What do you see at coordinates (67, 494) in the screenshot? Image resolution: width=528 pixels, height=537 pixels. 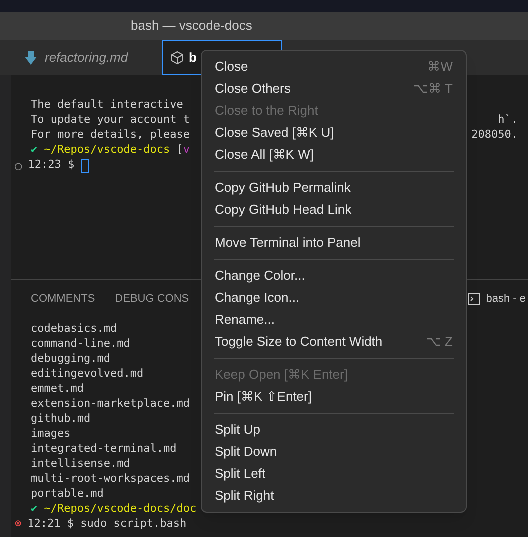 I see `terminal-text: portable.md` at bounding box center [67, 494].